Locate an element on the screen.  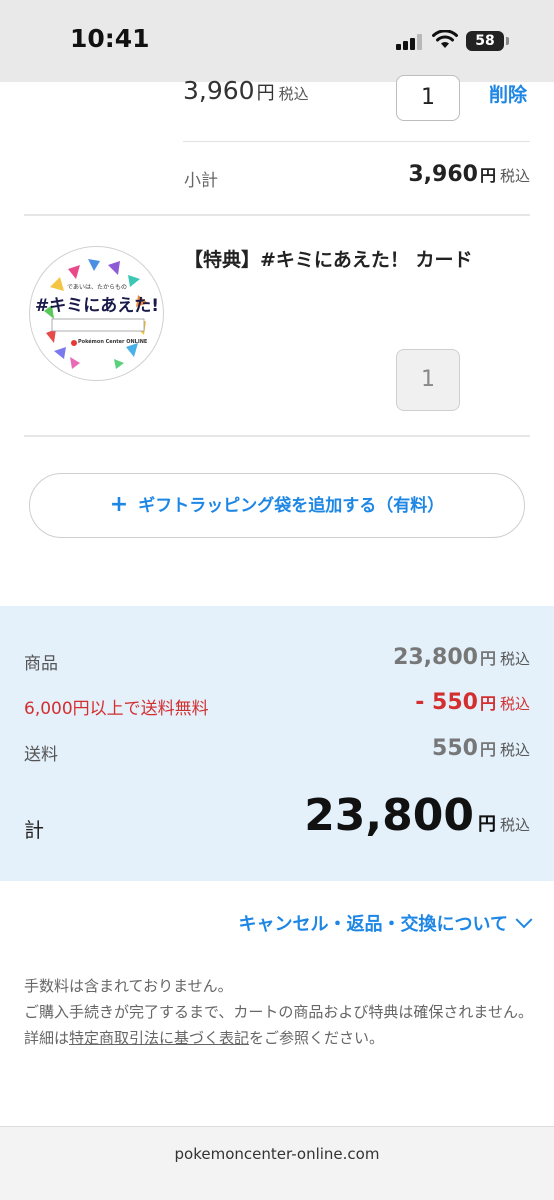
cancel-return-exchange-link: キャンセル・返品・交換について is located at coordinates (385, 923).